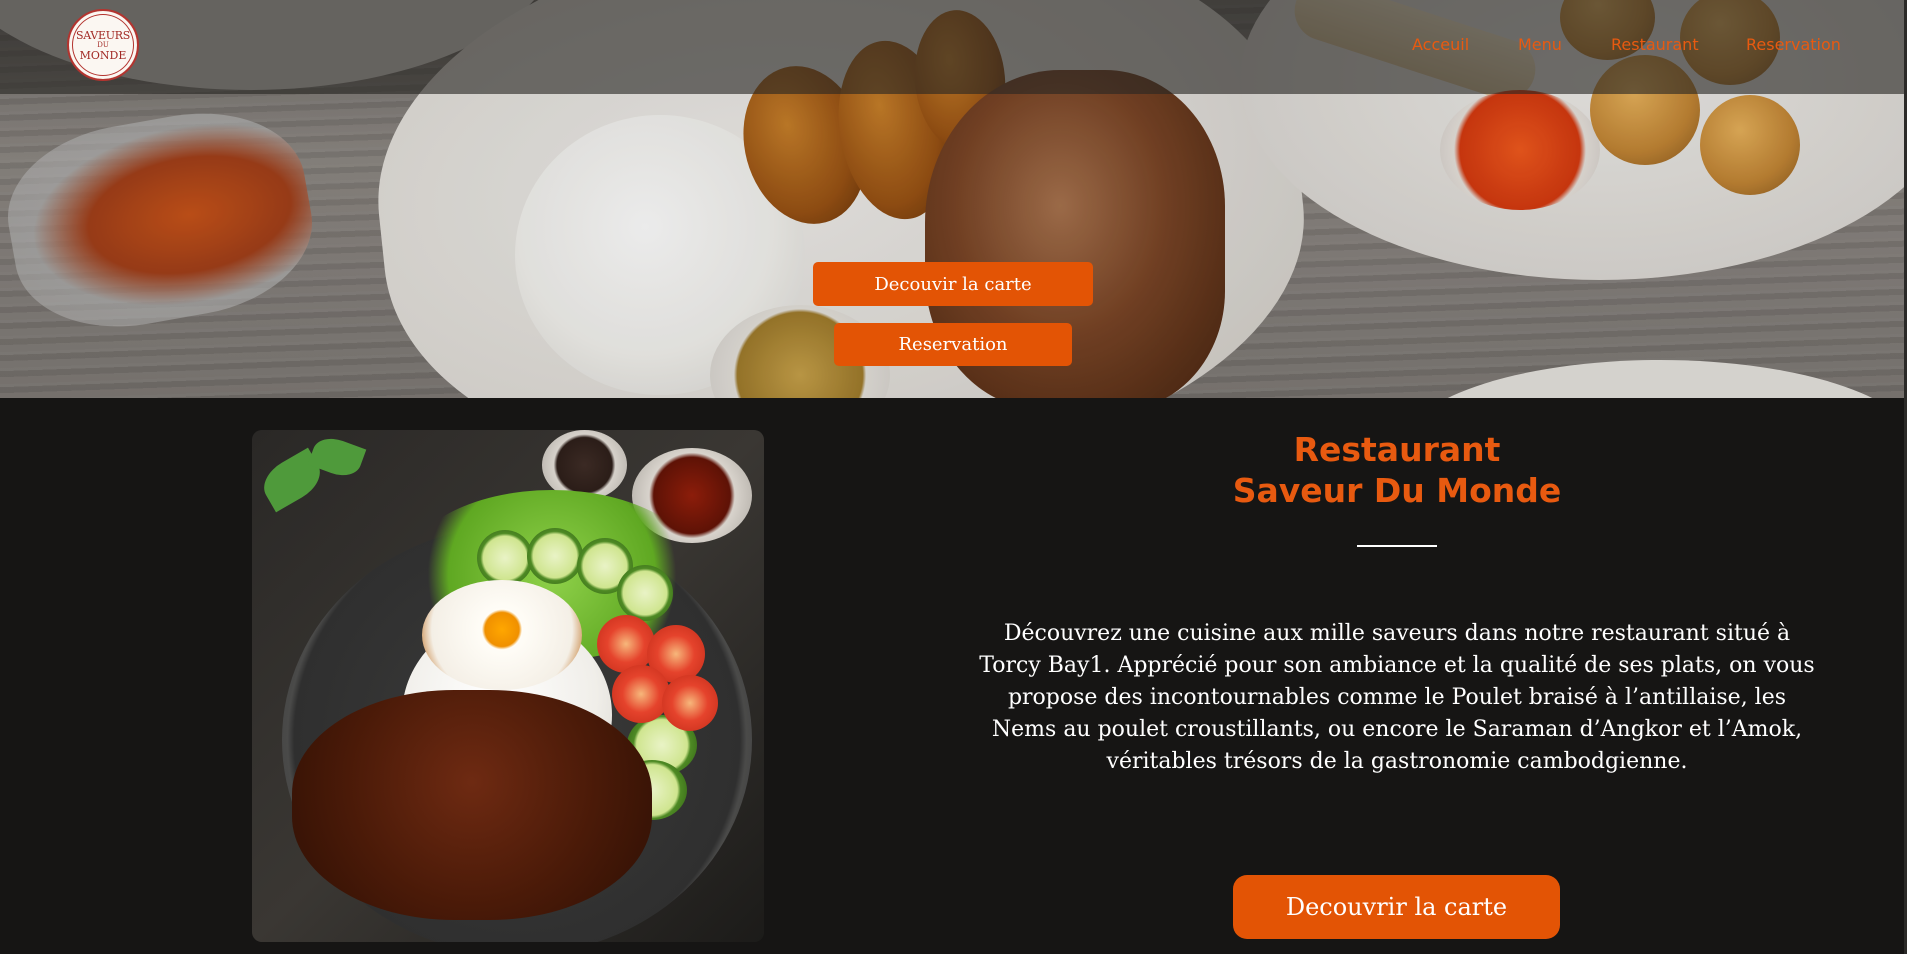 The width and height of the screenshot is (1907, 954). I want to click on title-line1: Restaurant, so click(1397, 449).